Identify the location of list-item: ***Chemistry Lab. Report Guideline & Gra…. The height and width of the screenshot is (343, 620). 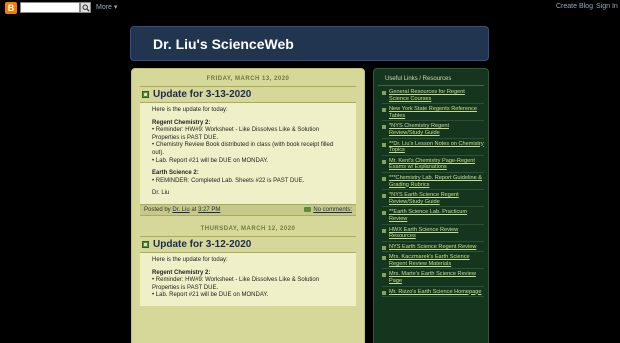
(433, 183).